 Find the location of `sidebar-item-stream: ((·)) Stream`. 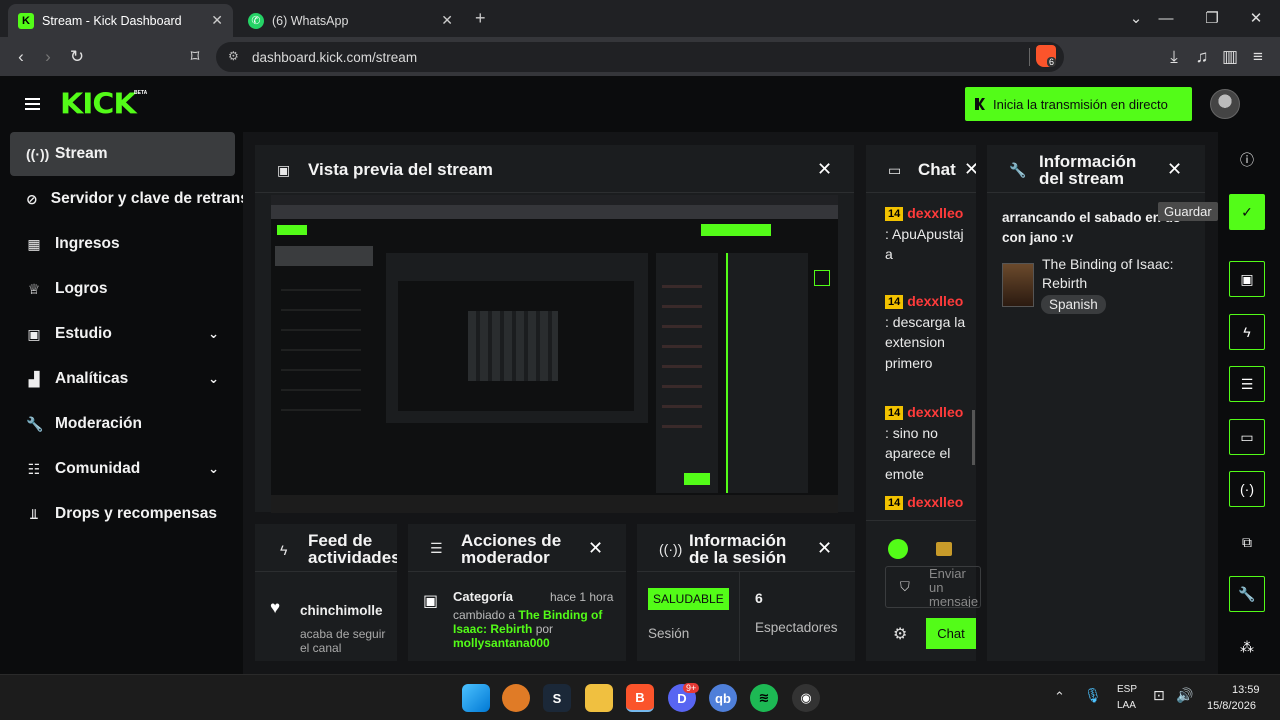

sidebar-item-stream: ((·)) Stream is located at coordinates (122, 154).